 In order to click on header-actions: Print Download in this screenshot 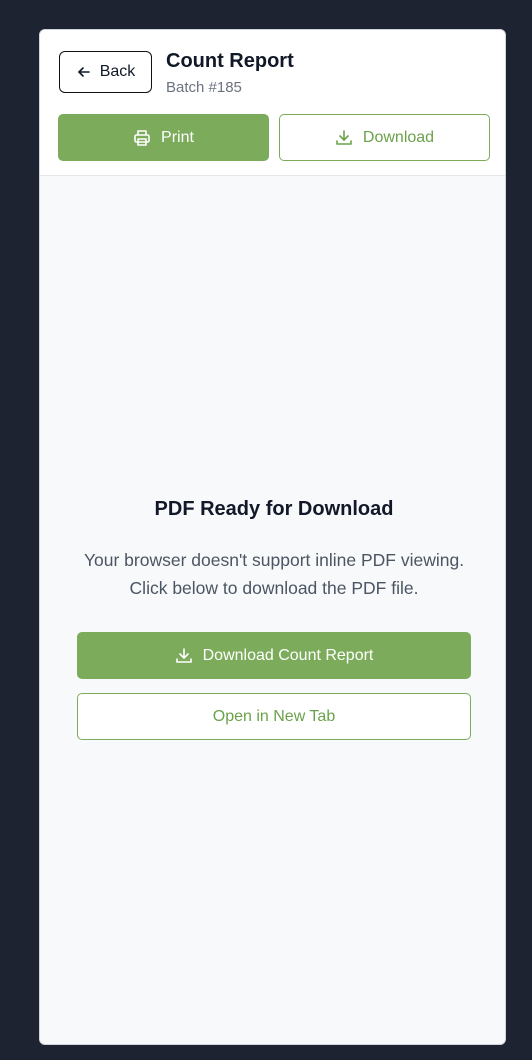, I will do `click(274, 137)`.